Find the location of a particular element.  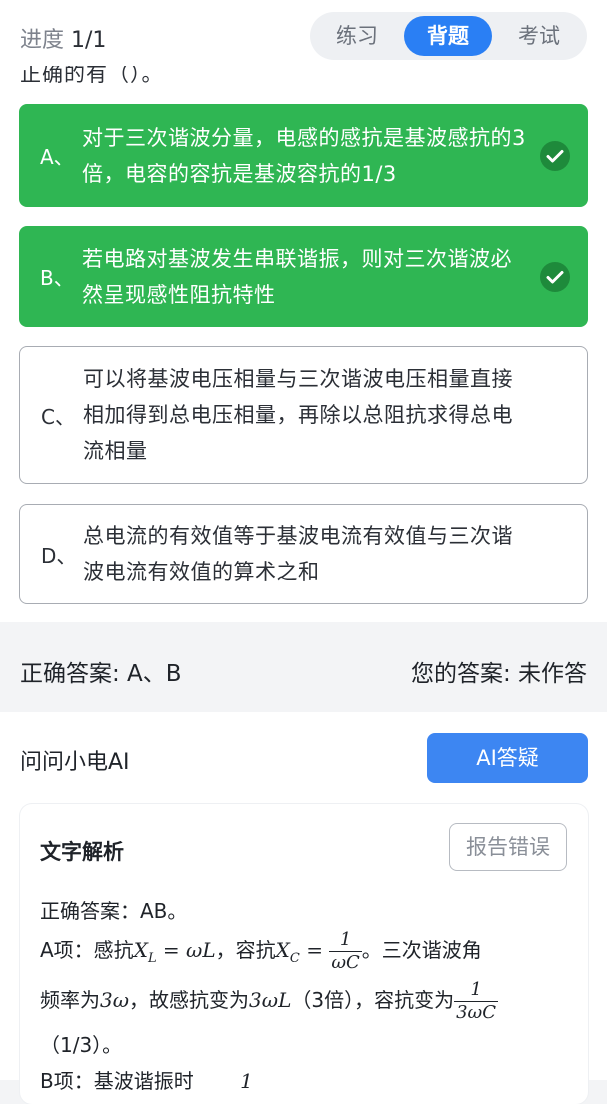

question-stem: 正确的有（）。 is located at coordinates (92, 76).